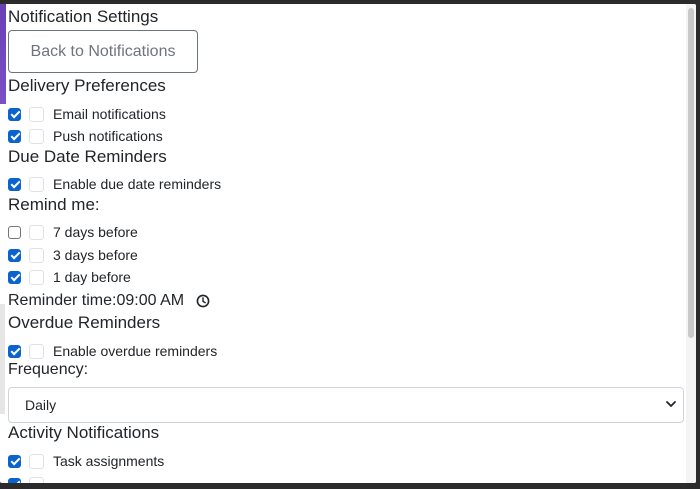 This screenshot has width=700, height=489. I want to click on reminder-time-label: Reminder time:, so click(62, 300).